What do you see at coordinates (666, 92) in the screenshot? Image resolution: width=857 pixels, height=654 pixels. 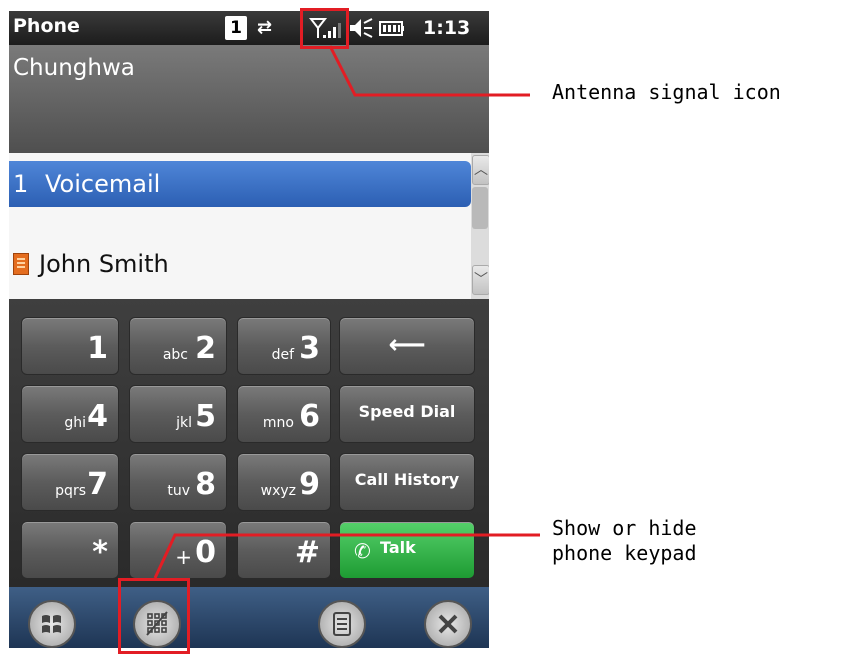 I see `antenna-annotation: Antenna signal icon` at bounding box center [666, 92].